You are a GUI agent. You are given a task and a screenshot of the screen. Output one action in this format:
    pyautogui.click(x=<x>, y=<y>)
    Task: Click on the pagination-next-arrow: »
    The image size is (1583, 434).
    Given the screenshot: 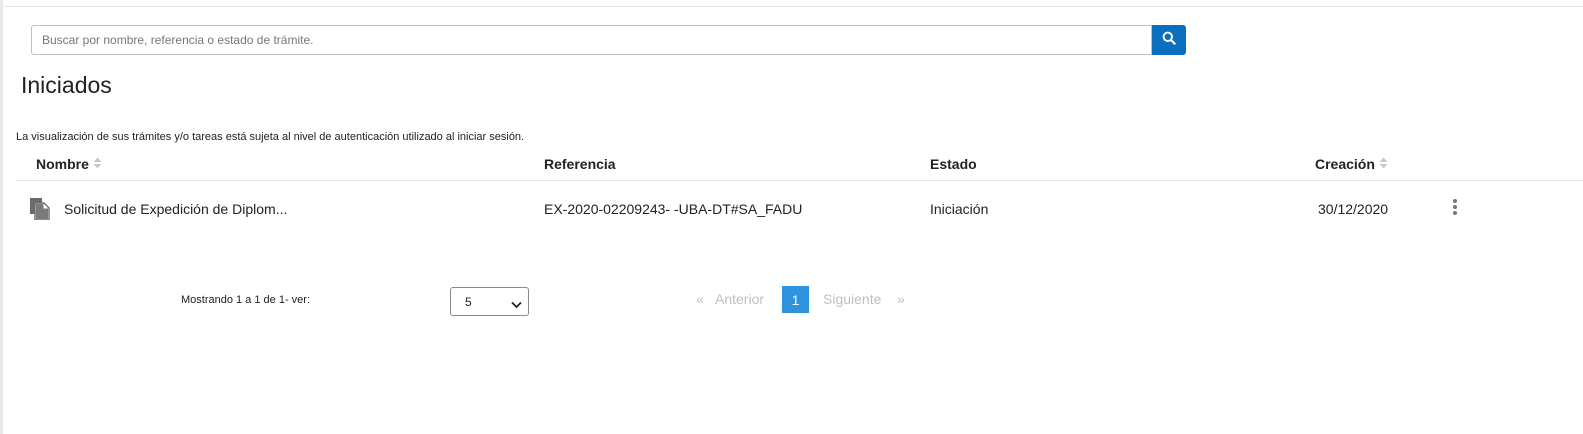 What is the action you would take?
    pyautogui.click(x=901, y=299)
    